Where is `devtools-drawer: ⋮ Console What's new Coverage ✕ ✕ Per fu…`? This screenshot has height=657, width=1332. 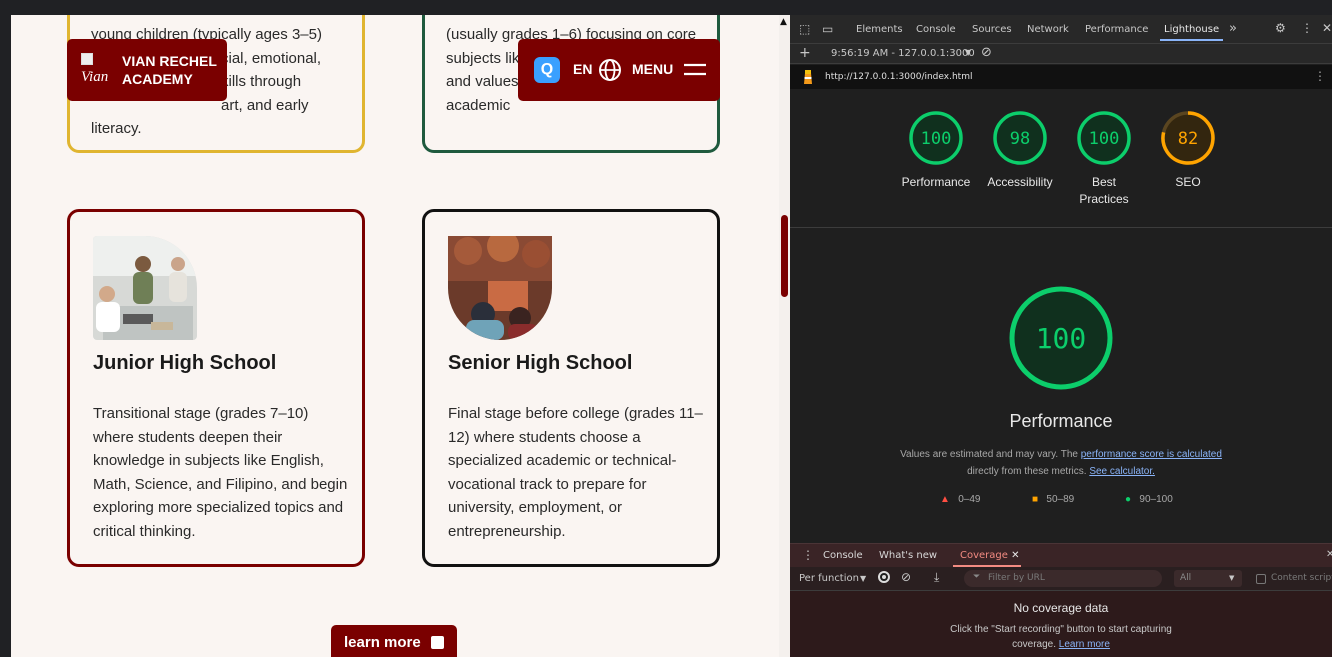
devtools-drawer: ⋮ Console What's new Coverage ✕ ✕ Per fu… is located at coordinates (1061, 600).